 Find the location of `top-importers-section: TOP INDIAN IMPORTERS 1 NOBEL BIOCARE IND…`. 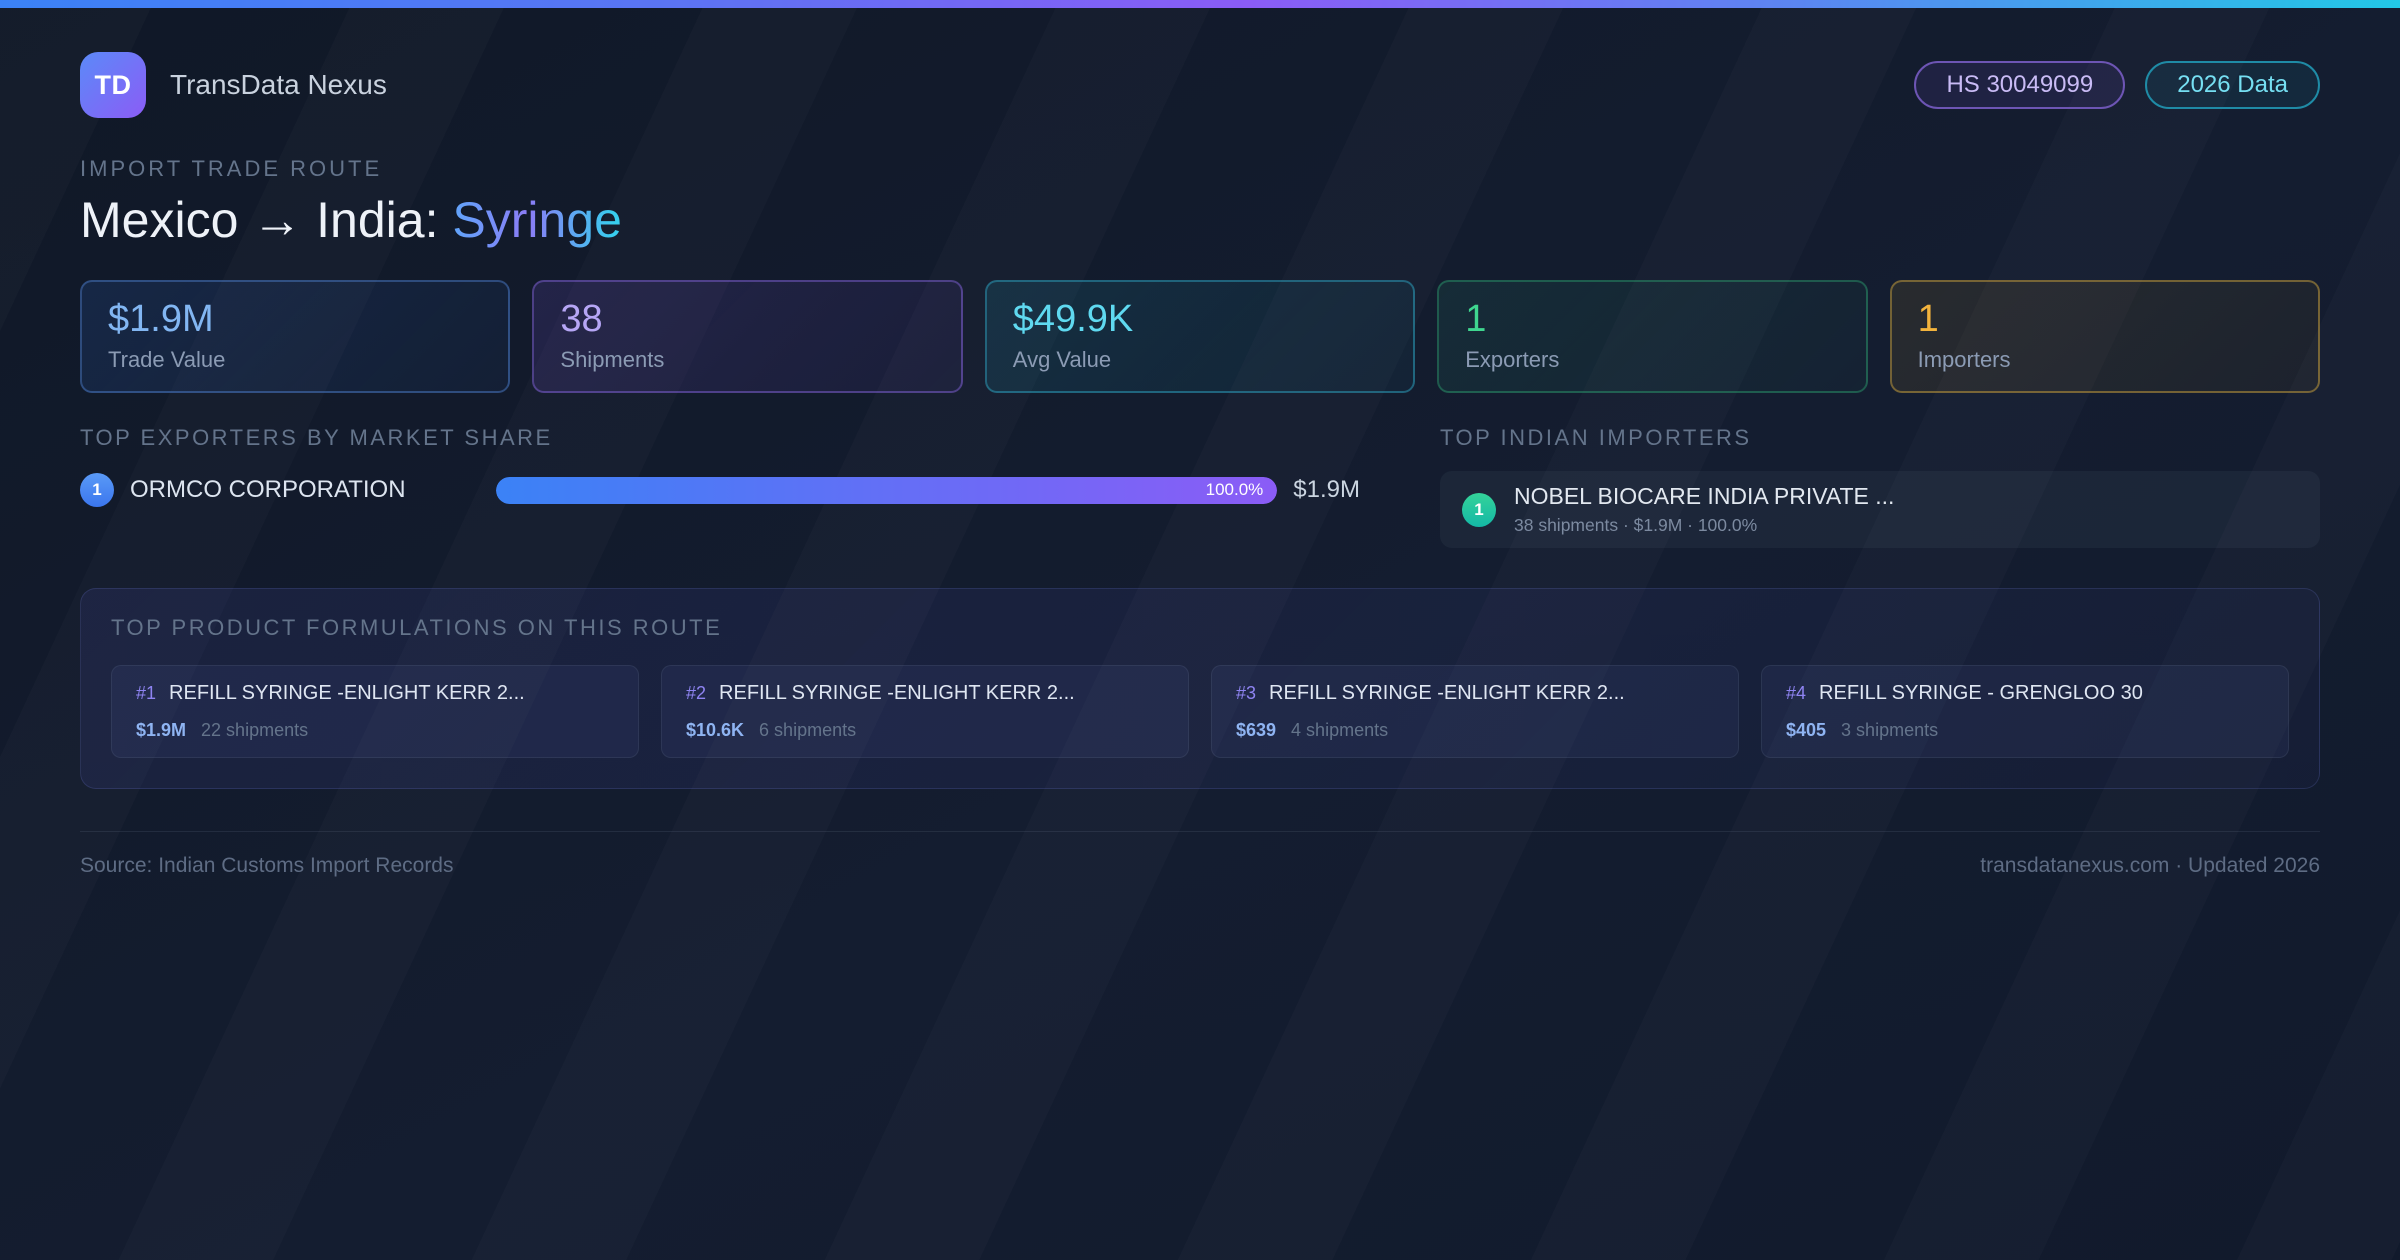

top-importers-section: TOP INDIAN IMPORTERS 1 NOBEL BIOCARE IND… is located at coordinates (1880, 487).